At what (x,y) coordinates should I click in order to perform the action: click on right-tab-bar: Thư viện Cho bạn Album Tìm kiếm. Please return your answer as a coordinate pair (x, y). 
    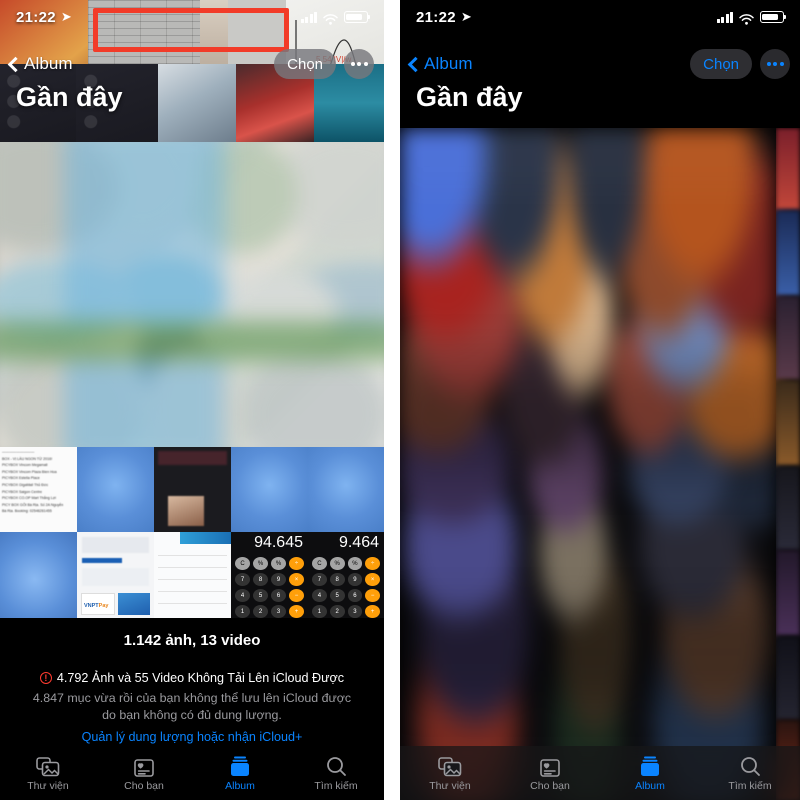
    Looking at the image, I should click on (600, 773).